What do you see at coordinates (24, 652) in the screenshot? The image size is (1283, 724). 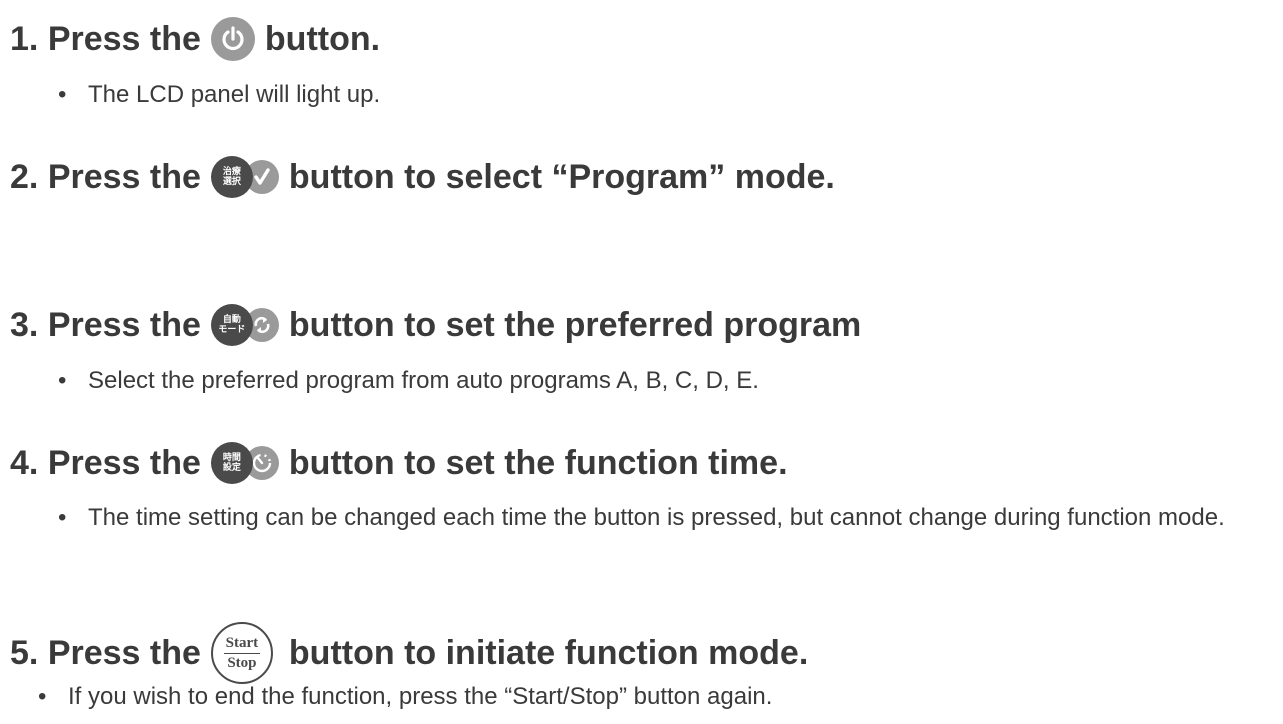 I see `step-5-number: 5.` at bounding box center [24, 652].